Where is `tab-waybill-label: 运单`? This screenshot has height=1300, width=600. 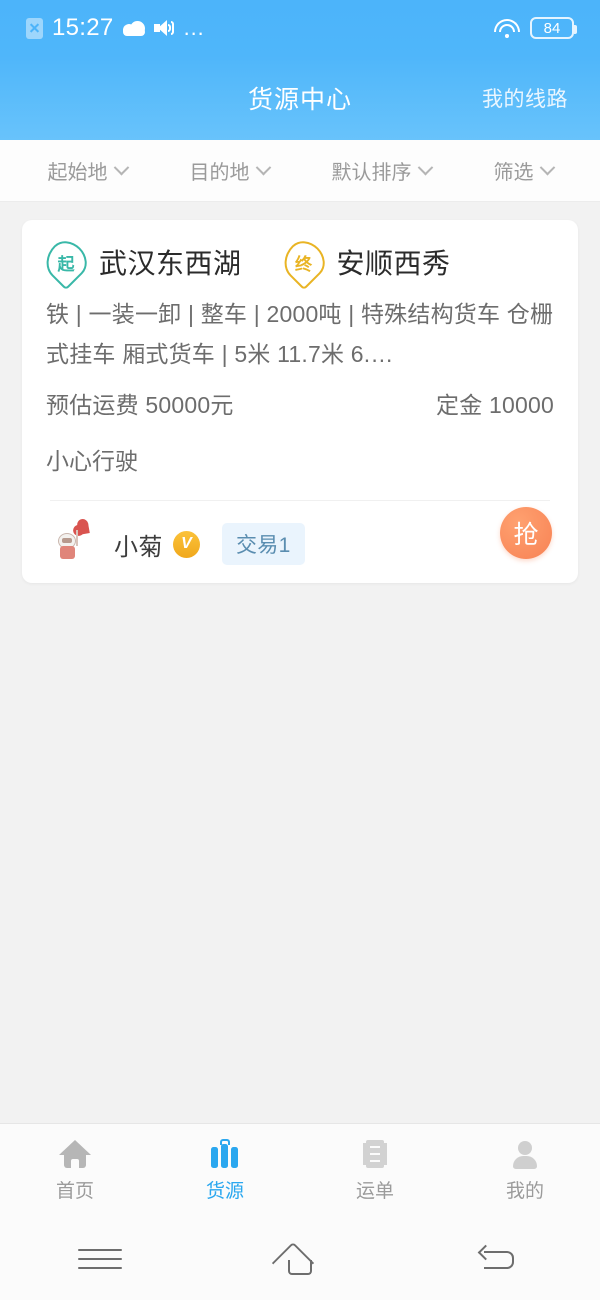 tab-waybill-label: 运单 is located at coordinates (374, 1191).